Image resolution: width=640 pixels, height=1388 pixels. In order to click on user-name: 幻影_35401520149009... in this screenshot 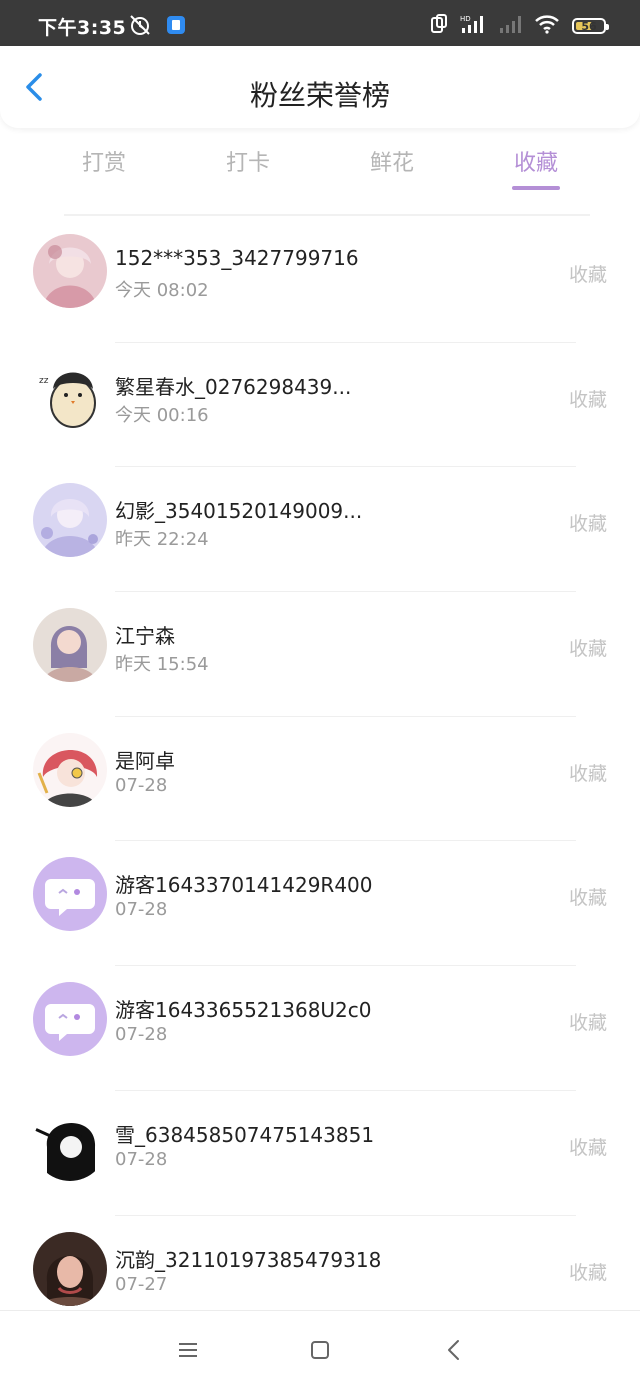, I will do `click(239, 511)`.